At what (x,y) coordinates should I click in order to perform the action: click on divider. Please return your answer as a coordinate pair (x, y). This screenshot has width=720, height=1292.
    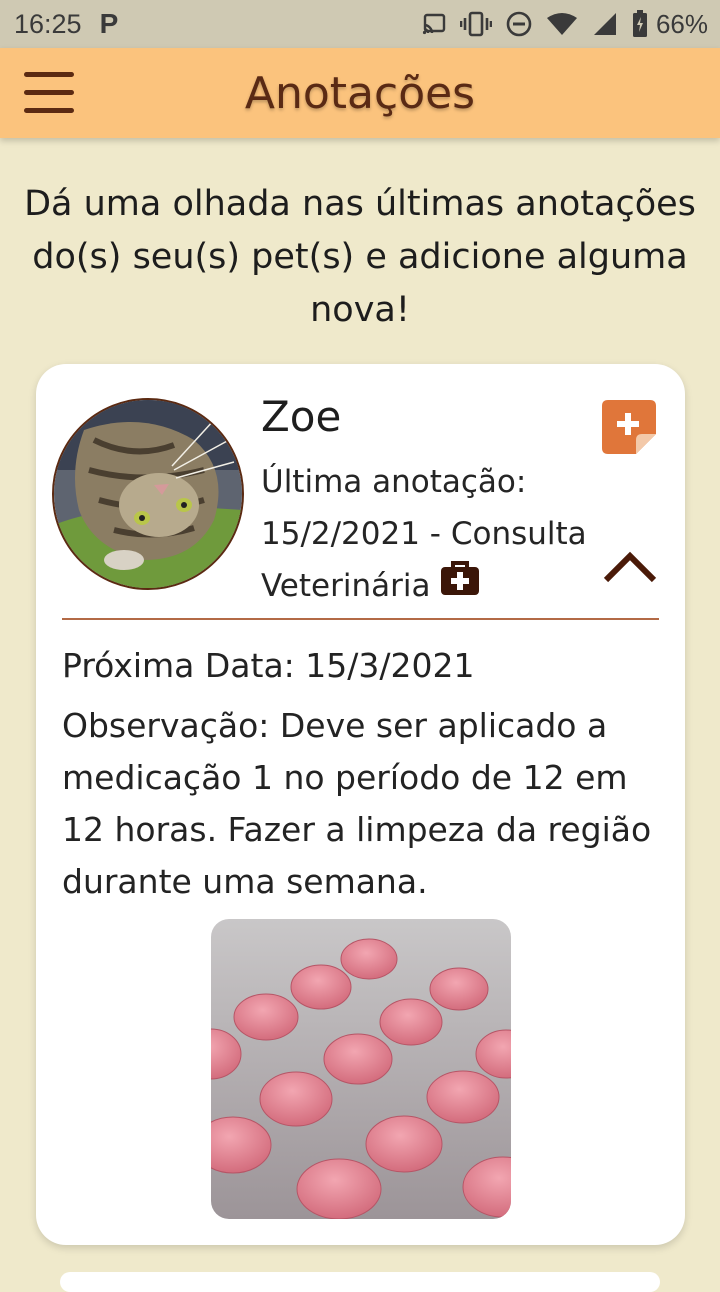
    Looking at the image, I should click on (360, 619).